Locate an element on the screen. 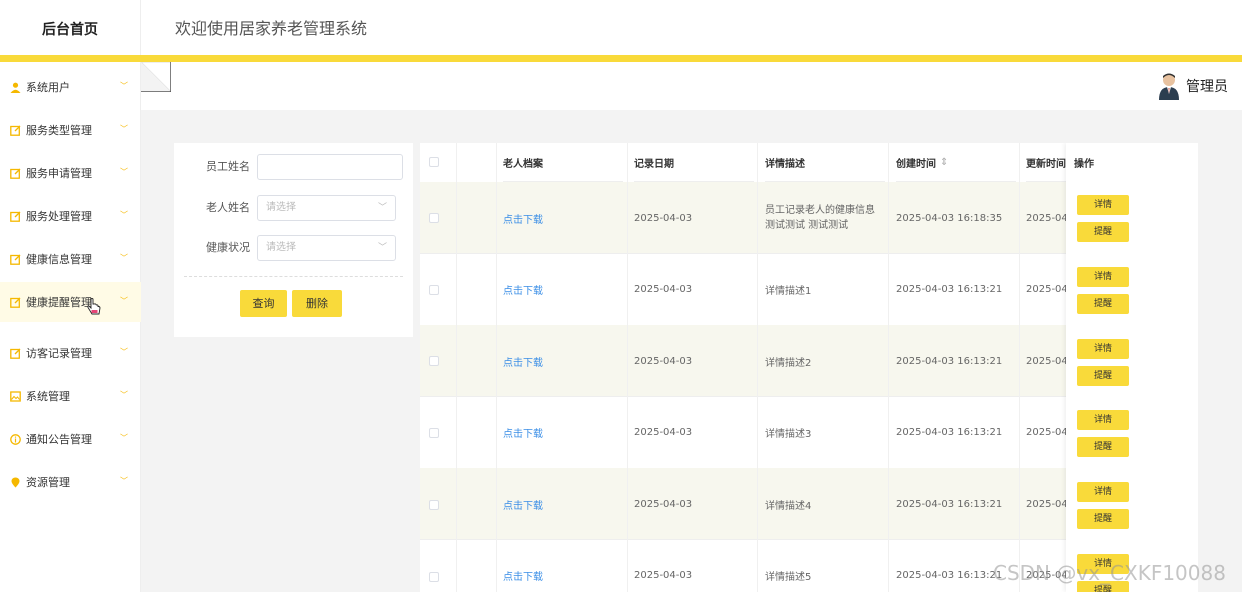 This screenshot has height=592, width=1242. health-status-label: 健康状况 is located at coordinates (228, 247).